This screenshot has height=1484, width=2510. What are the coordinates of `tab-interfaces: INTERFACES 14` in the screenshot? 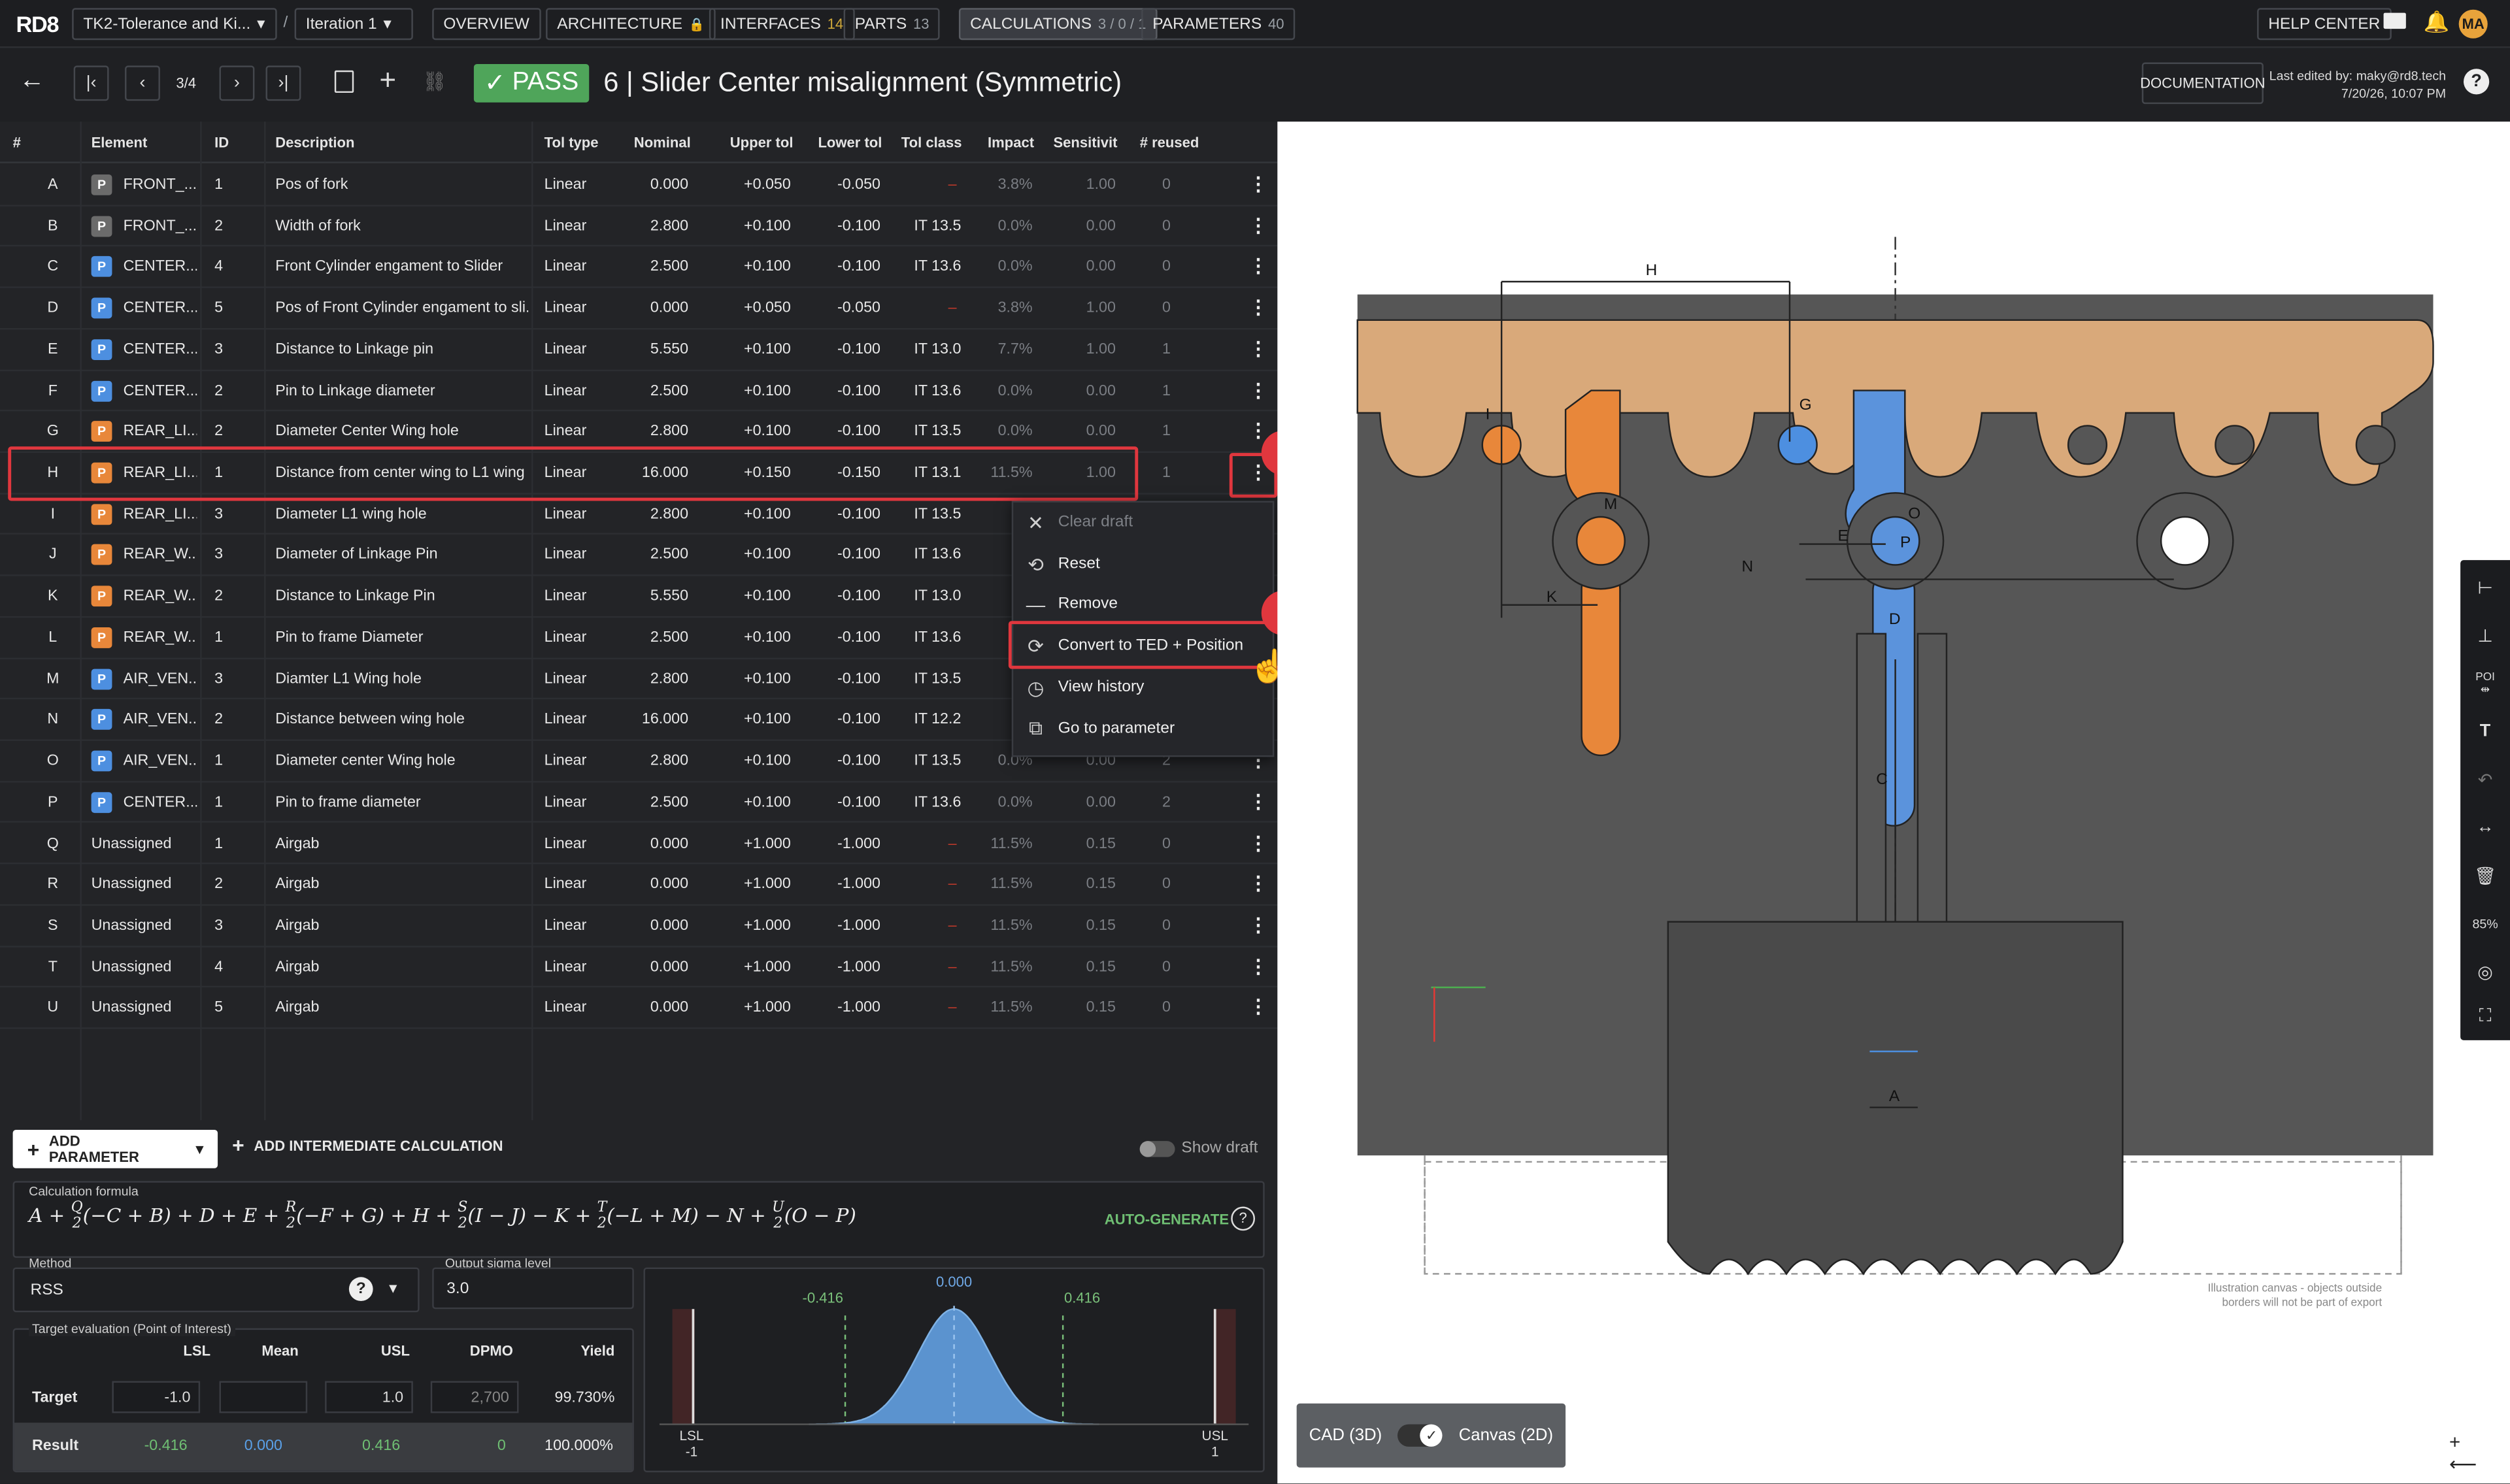 It's located at (782, 24).